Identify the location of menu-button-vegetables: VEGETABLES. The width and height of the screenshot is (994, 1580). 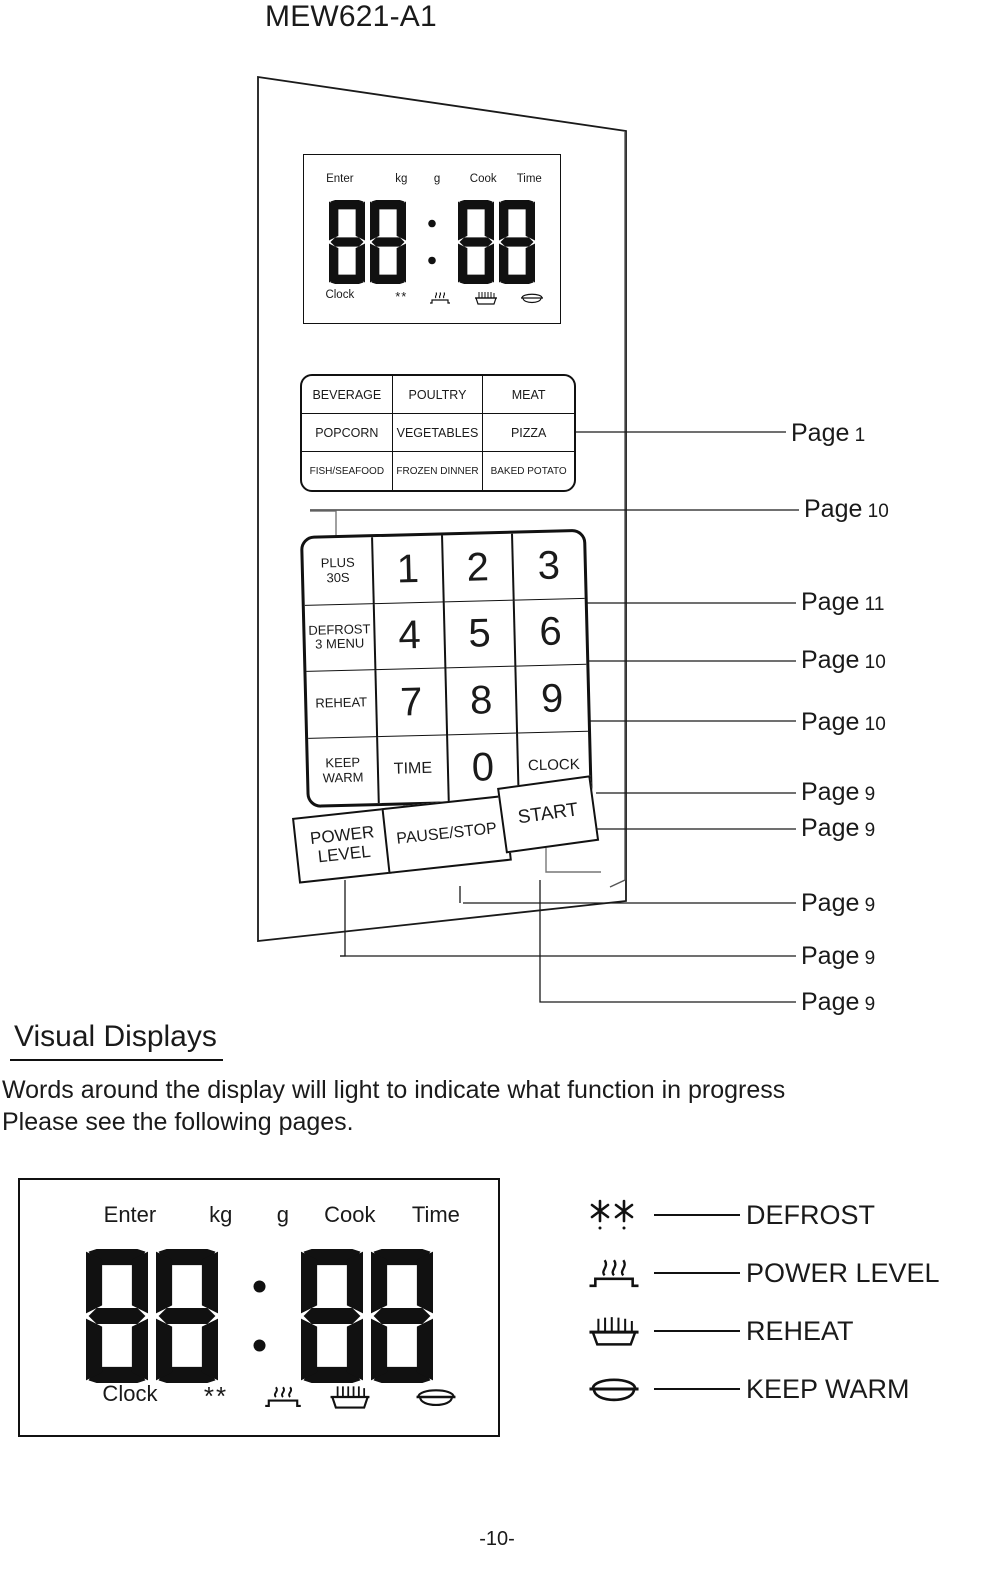
(438, 433).